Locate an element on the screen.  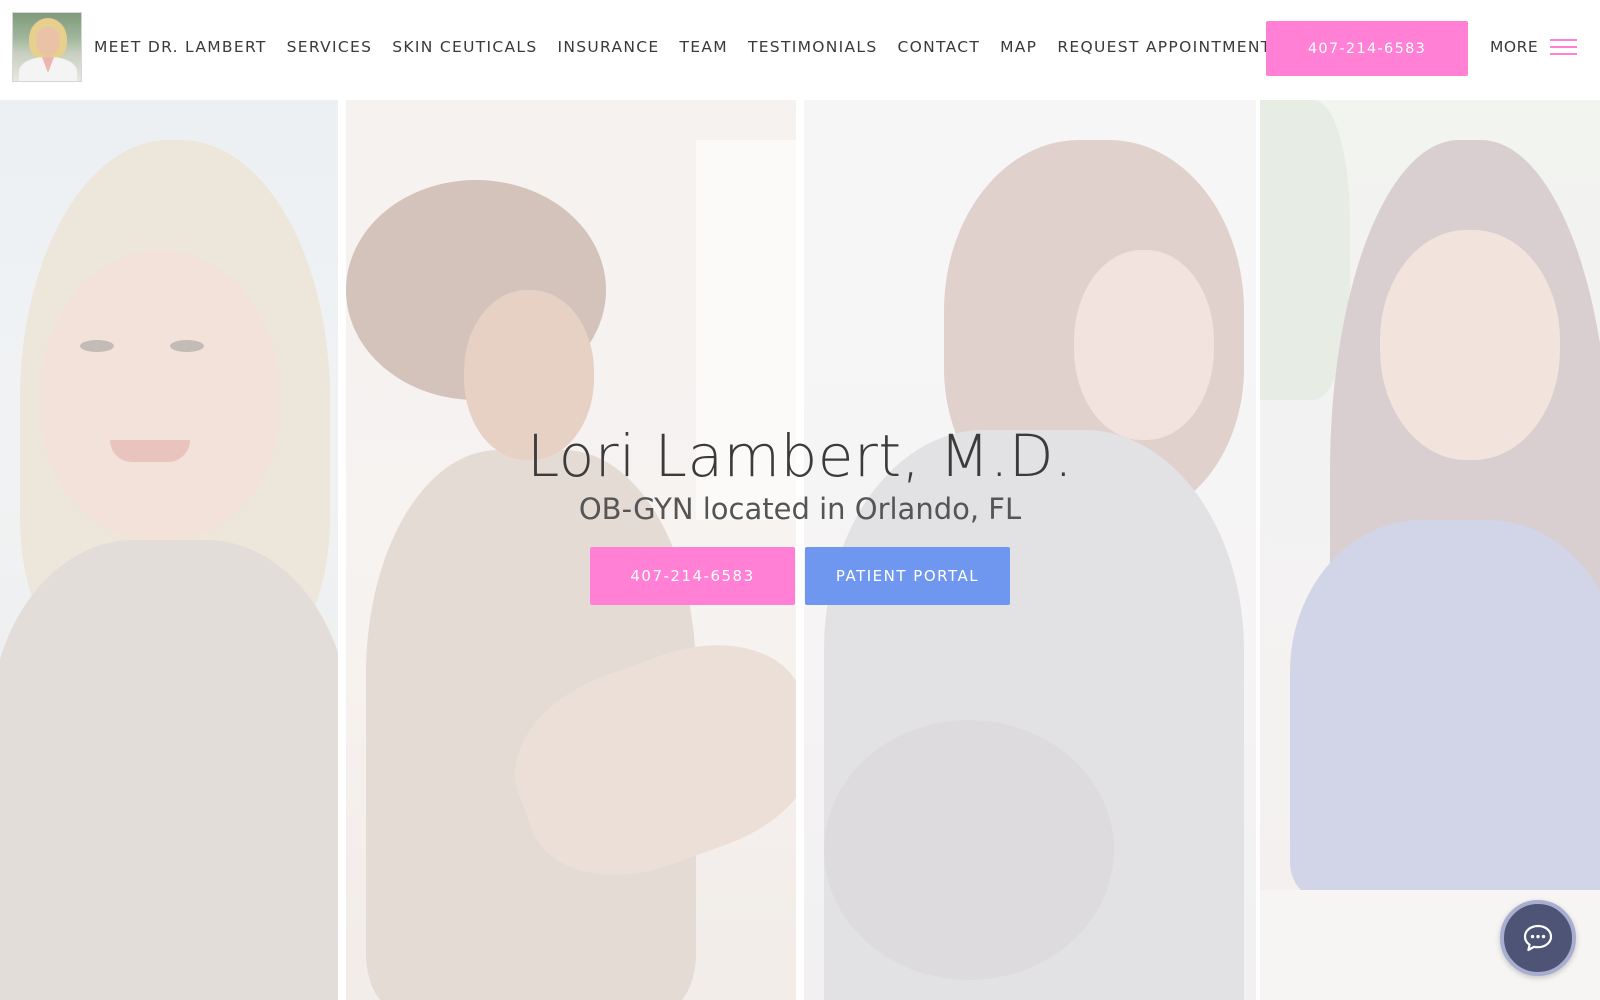
nav-services: SERVICES is located at coordinates (330, 47).